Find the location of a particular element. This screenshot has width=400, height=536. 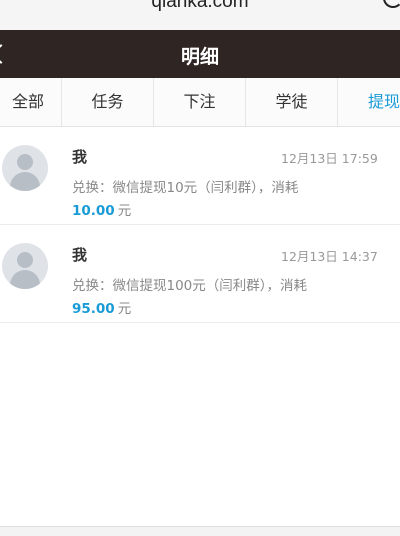

record-description: 兑换：微信提现100元（闫利群），消耗 is located at coordinates (190, 286).